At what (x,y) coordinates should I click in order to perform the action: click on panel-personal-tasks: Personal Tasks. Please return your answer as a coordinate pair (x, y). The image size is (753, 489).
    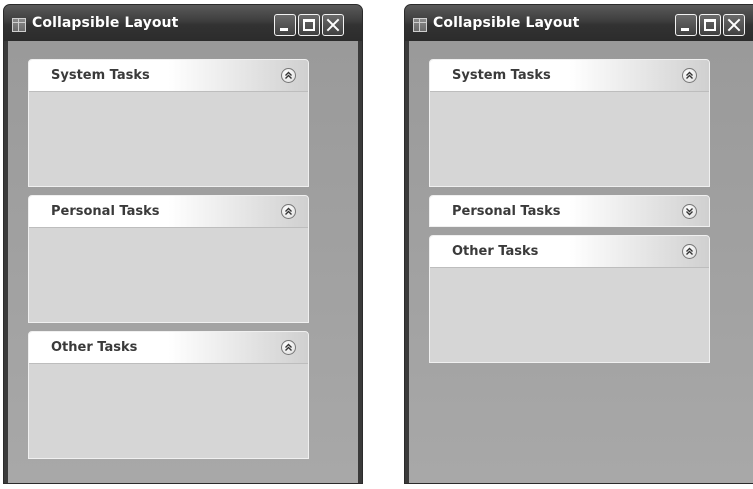
    Looking at the image, I should click on (168, 259).